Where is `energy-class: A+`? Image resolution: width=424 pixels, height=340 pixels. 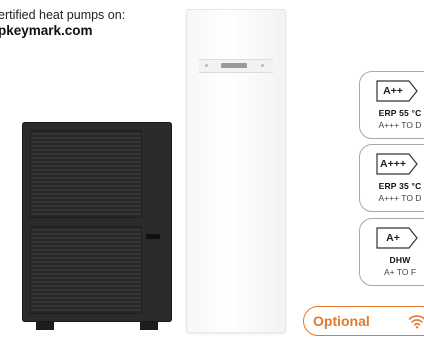
energy-class: A+ is located at coordinates (393, 238).